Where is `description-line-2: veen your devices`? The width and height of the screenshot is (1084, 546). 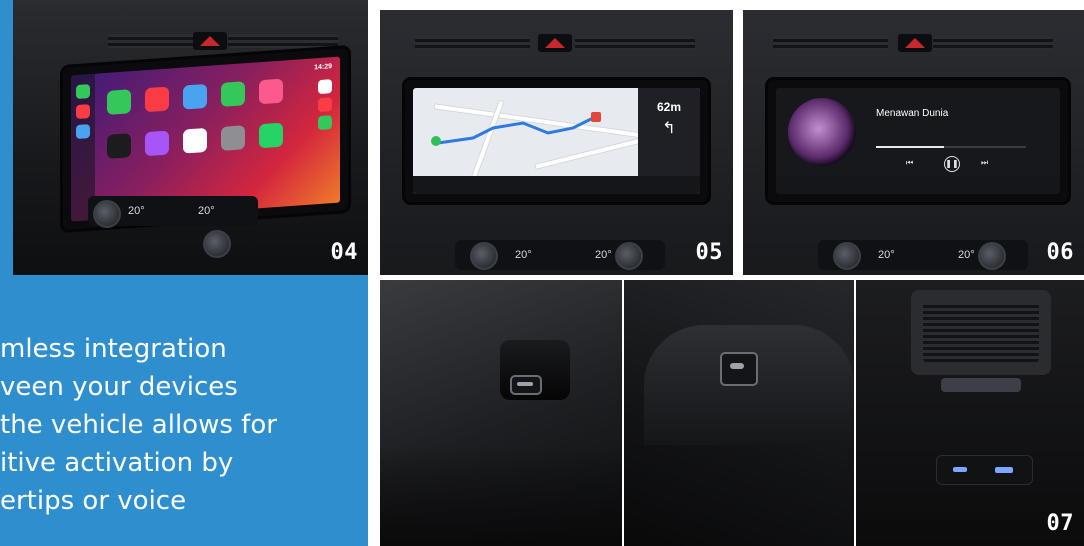
description-line-2: veen your devices is located at coordinates (119, 387).